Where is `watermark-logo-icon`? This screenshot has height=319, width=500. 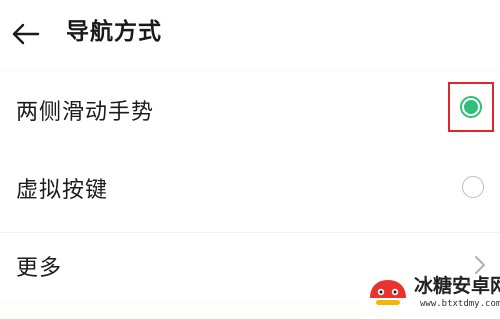
watermark-logo-icon is located at coordinates (388, 292).